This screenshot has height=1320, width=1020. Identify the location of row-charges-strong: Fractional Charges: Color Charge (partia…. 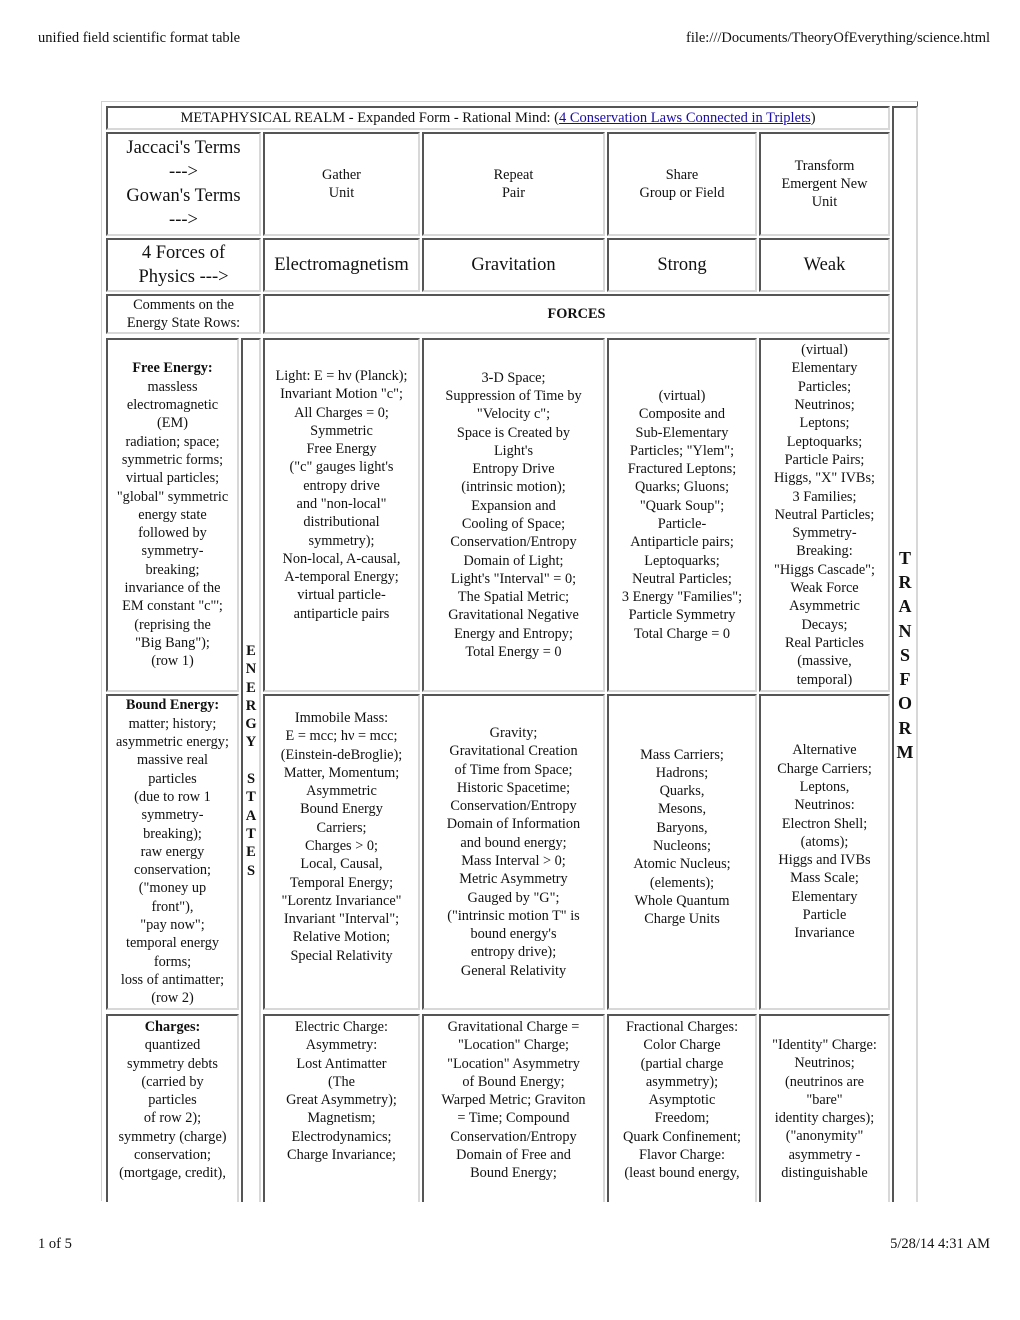
(682, 1108).